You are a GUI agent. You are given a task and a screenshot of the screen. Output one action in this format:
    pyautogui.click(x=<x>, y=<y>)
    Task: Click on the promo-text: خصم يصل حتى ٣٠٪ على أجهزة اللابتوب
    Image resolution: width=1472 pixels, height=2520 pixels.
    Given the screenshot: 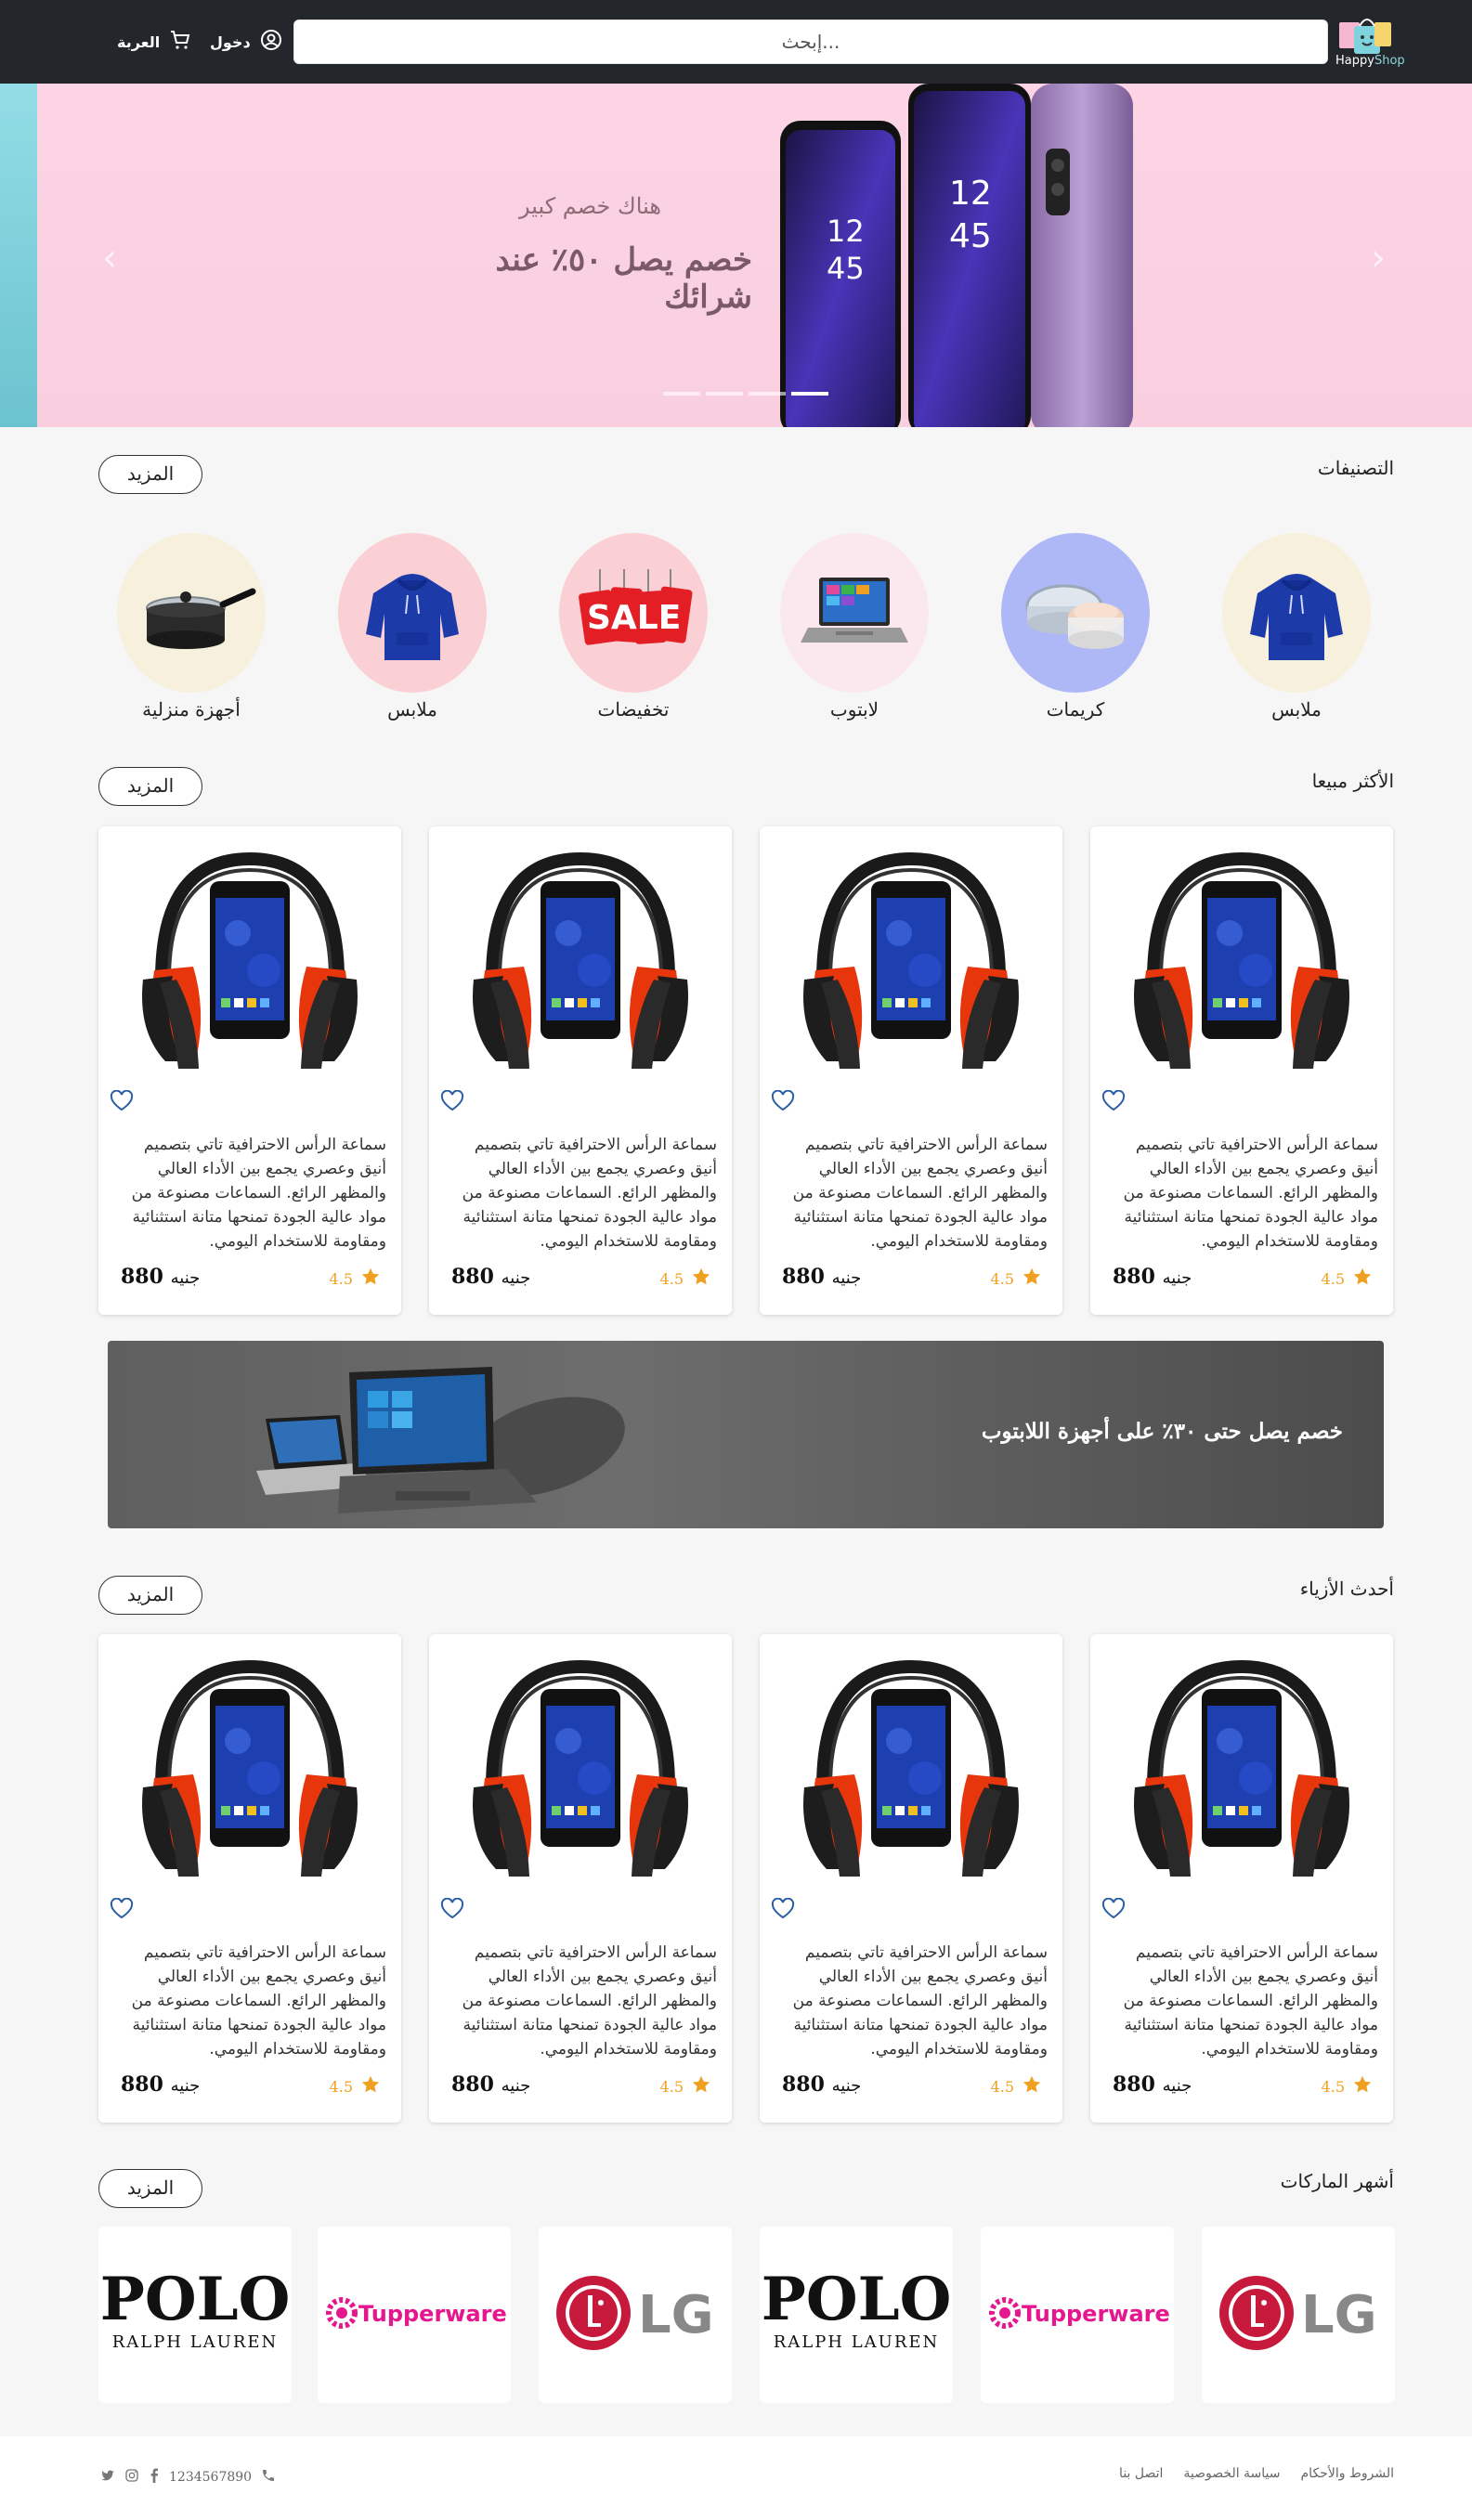 What is the action you would take?
    pyautogui.click(x=1162, y=1431)
    